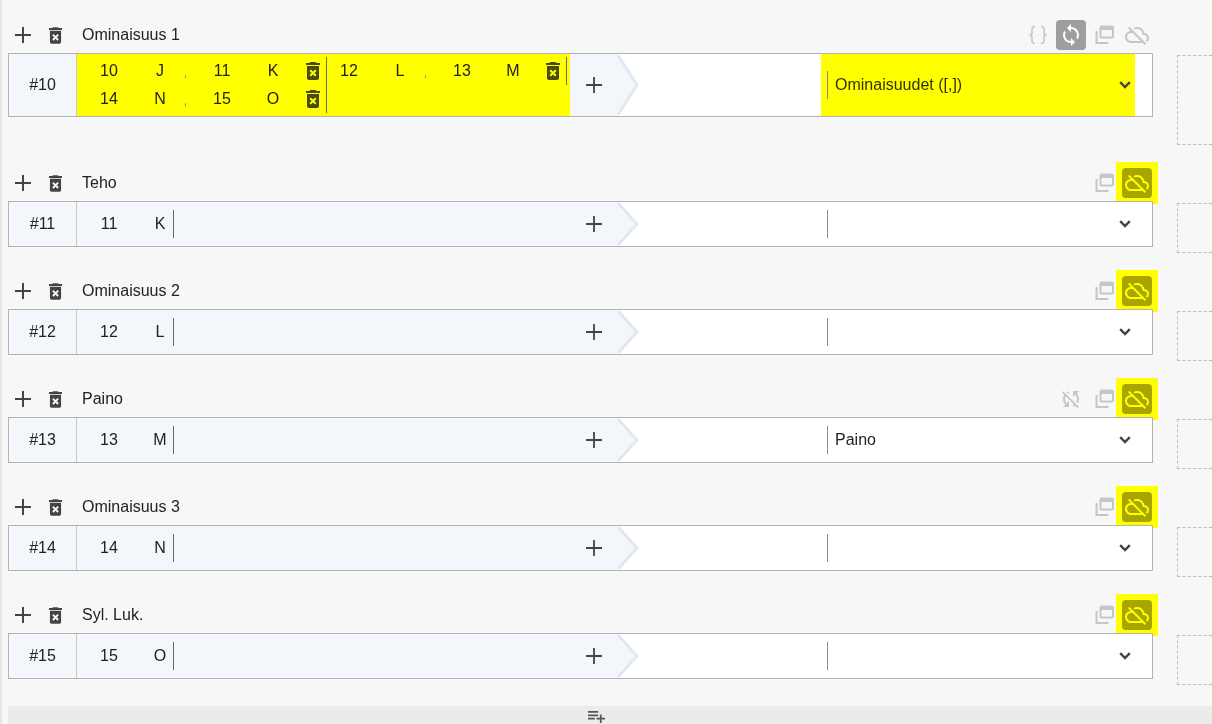  I want to click on property-title: Ominaisuus 3, so click(131, 507).